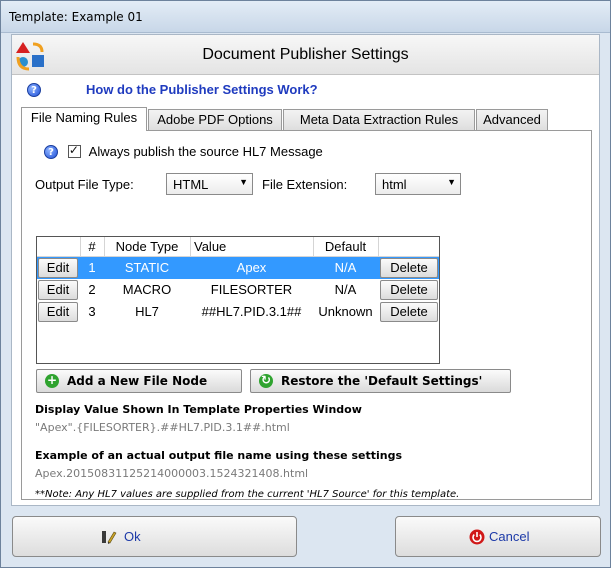 The image size is (611, 568). I want to click on dialog-title: Document Publisher Settings, so click(305, 54).